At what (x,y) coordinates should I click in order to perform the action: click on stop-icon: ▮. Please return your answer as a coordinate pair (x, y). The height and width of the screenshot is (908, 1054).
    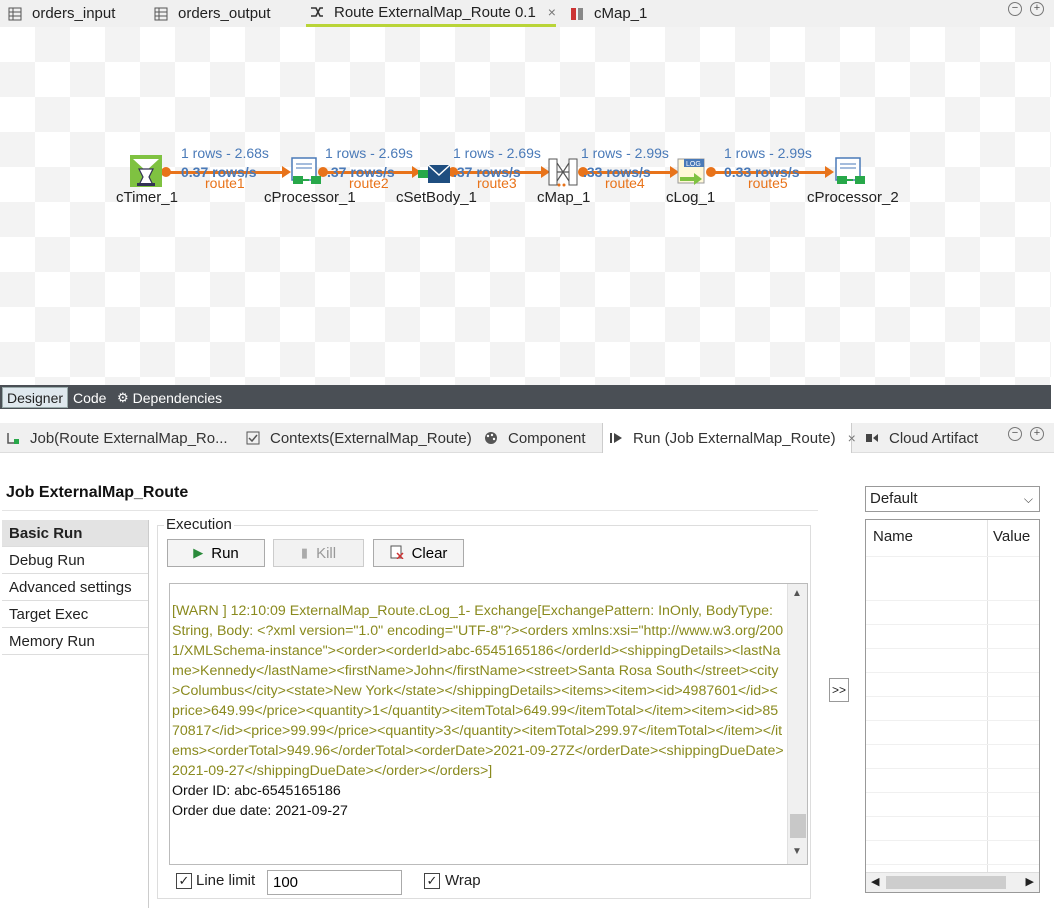
    Looking at the image, I should click on (304, 552).